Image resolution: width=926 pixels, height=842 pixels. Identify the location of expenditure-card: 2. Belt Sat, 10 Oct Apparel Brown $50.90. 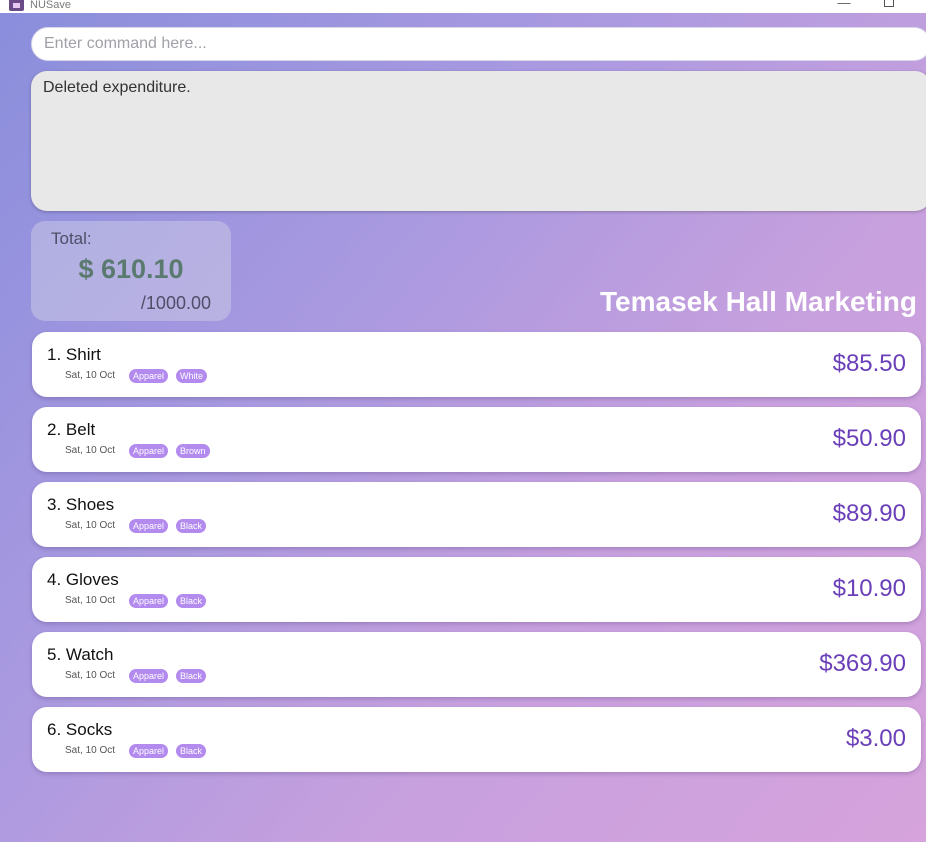
(476, 439).